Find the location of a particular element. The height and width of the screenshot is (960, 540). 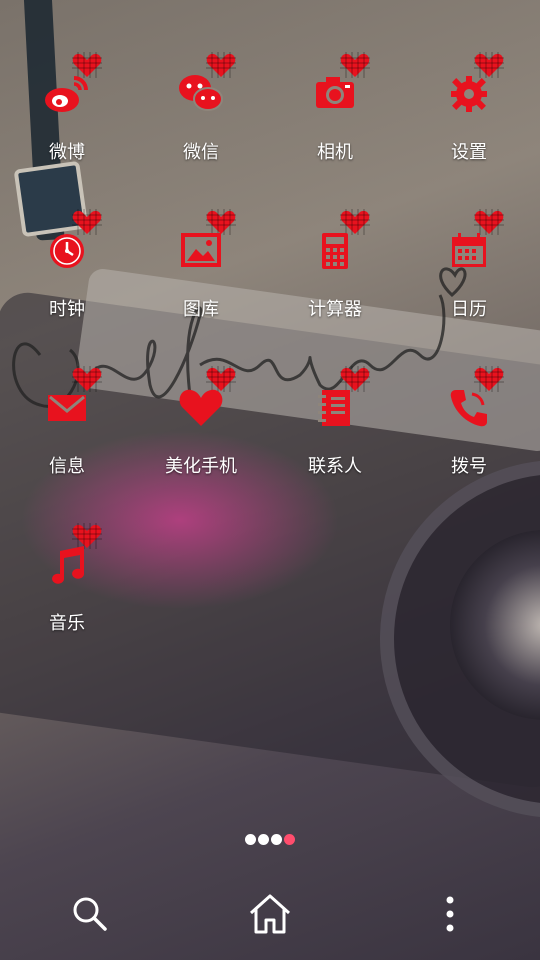

calendar-icon is located at coordinates (469, 250).